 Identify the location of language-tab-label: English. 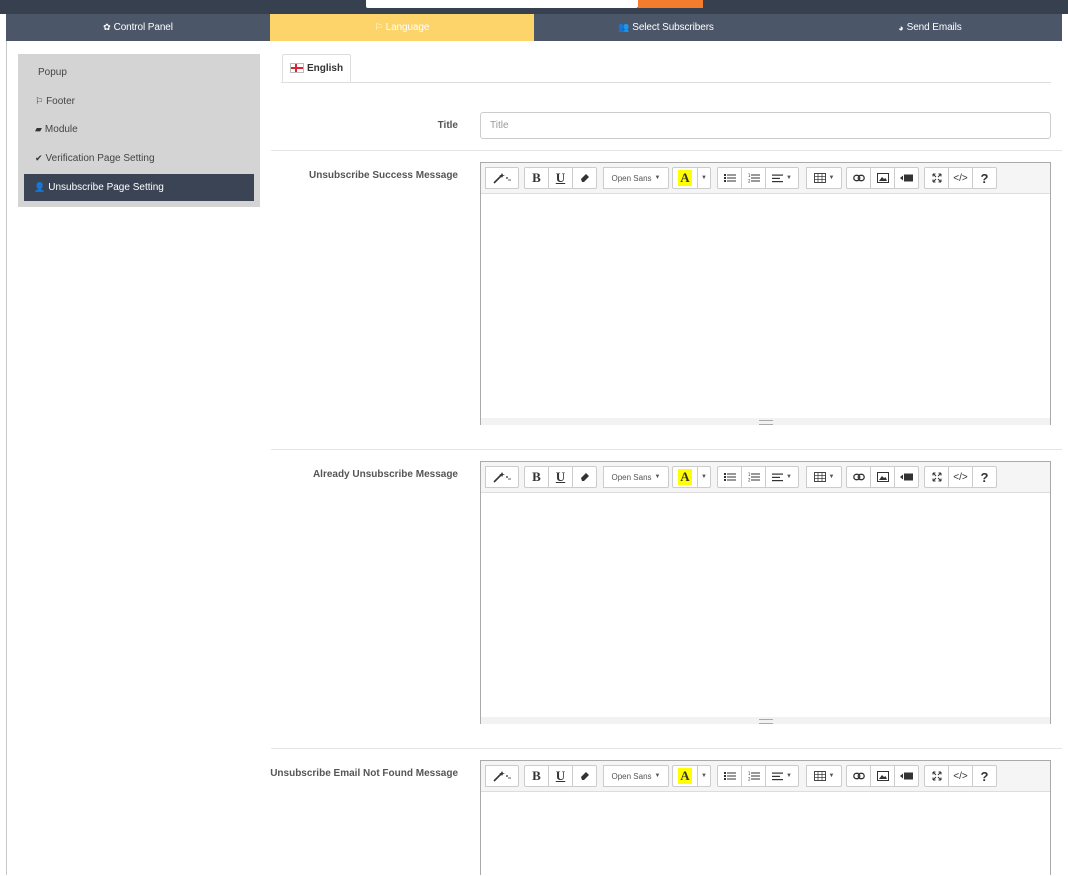
(325, 68).